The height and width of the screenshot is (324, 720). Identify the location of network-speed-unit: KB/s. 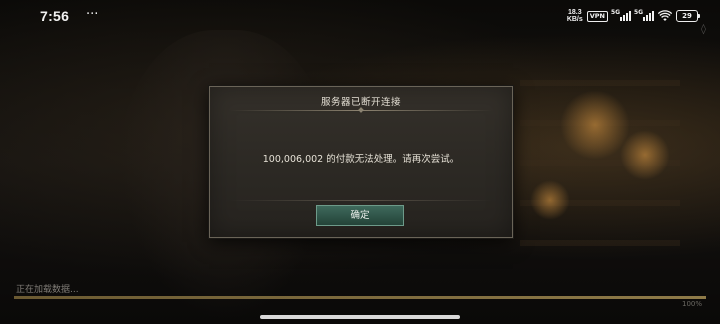
(574, 19).